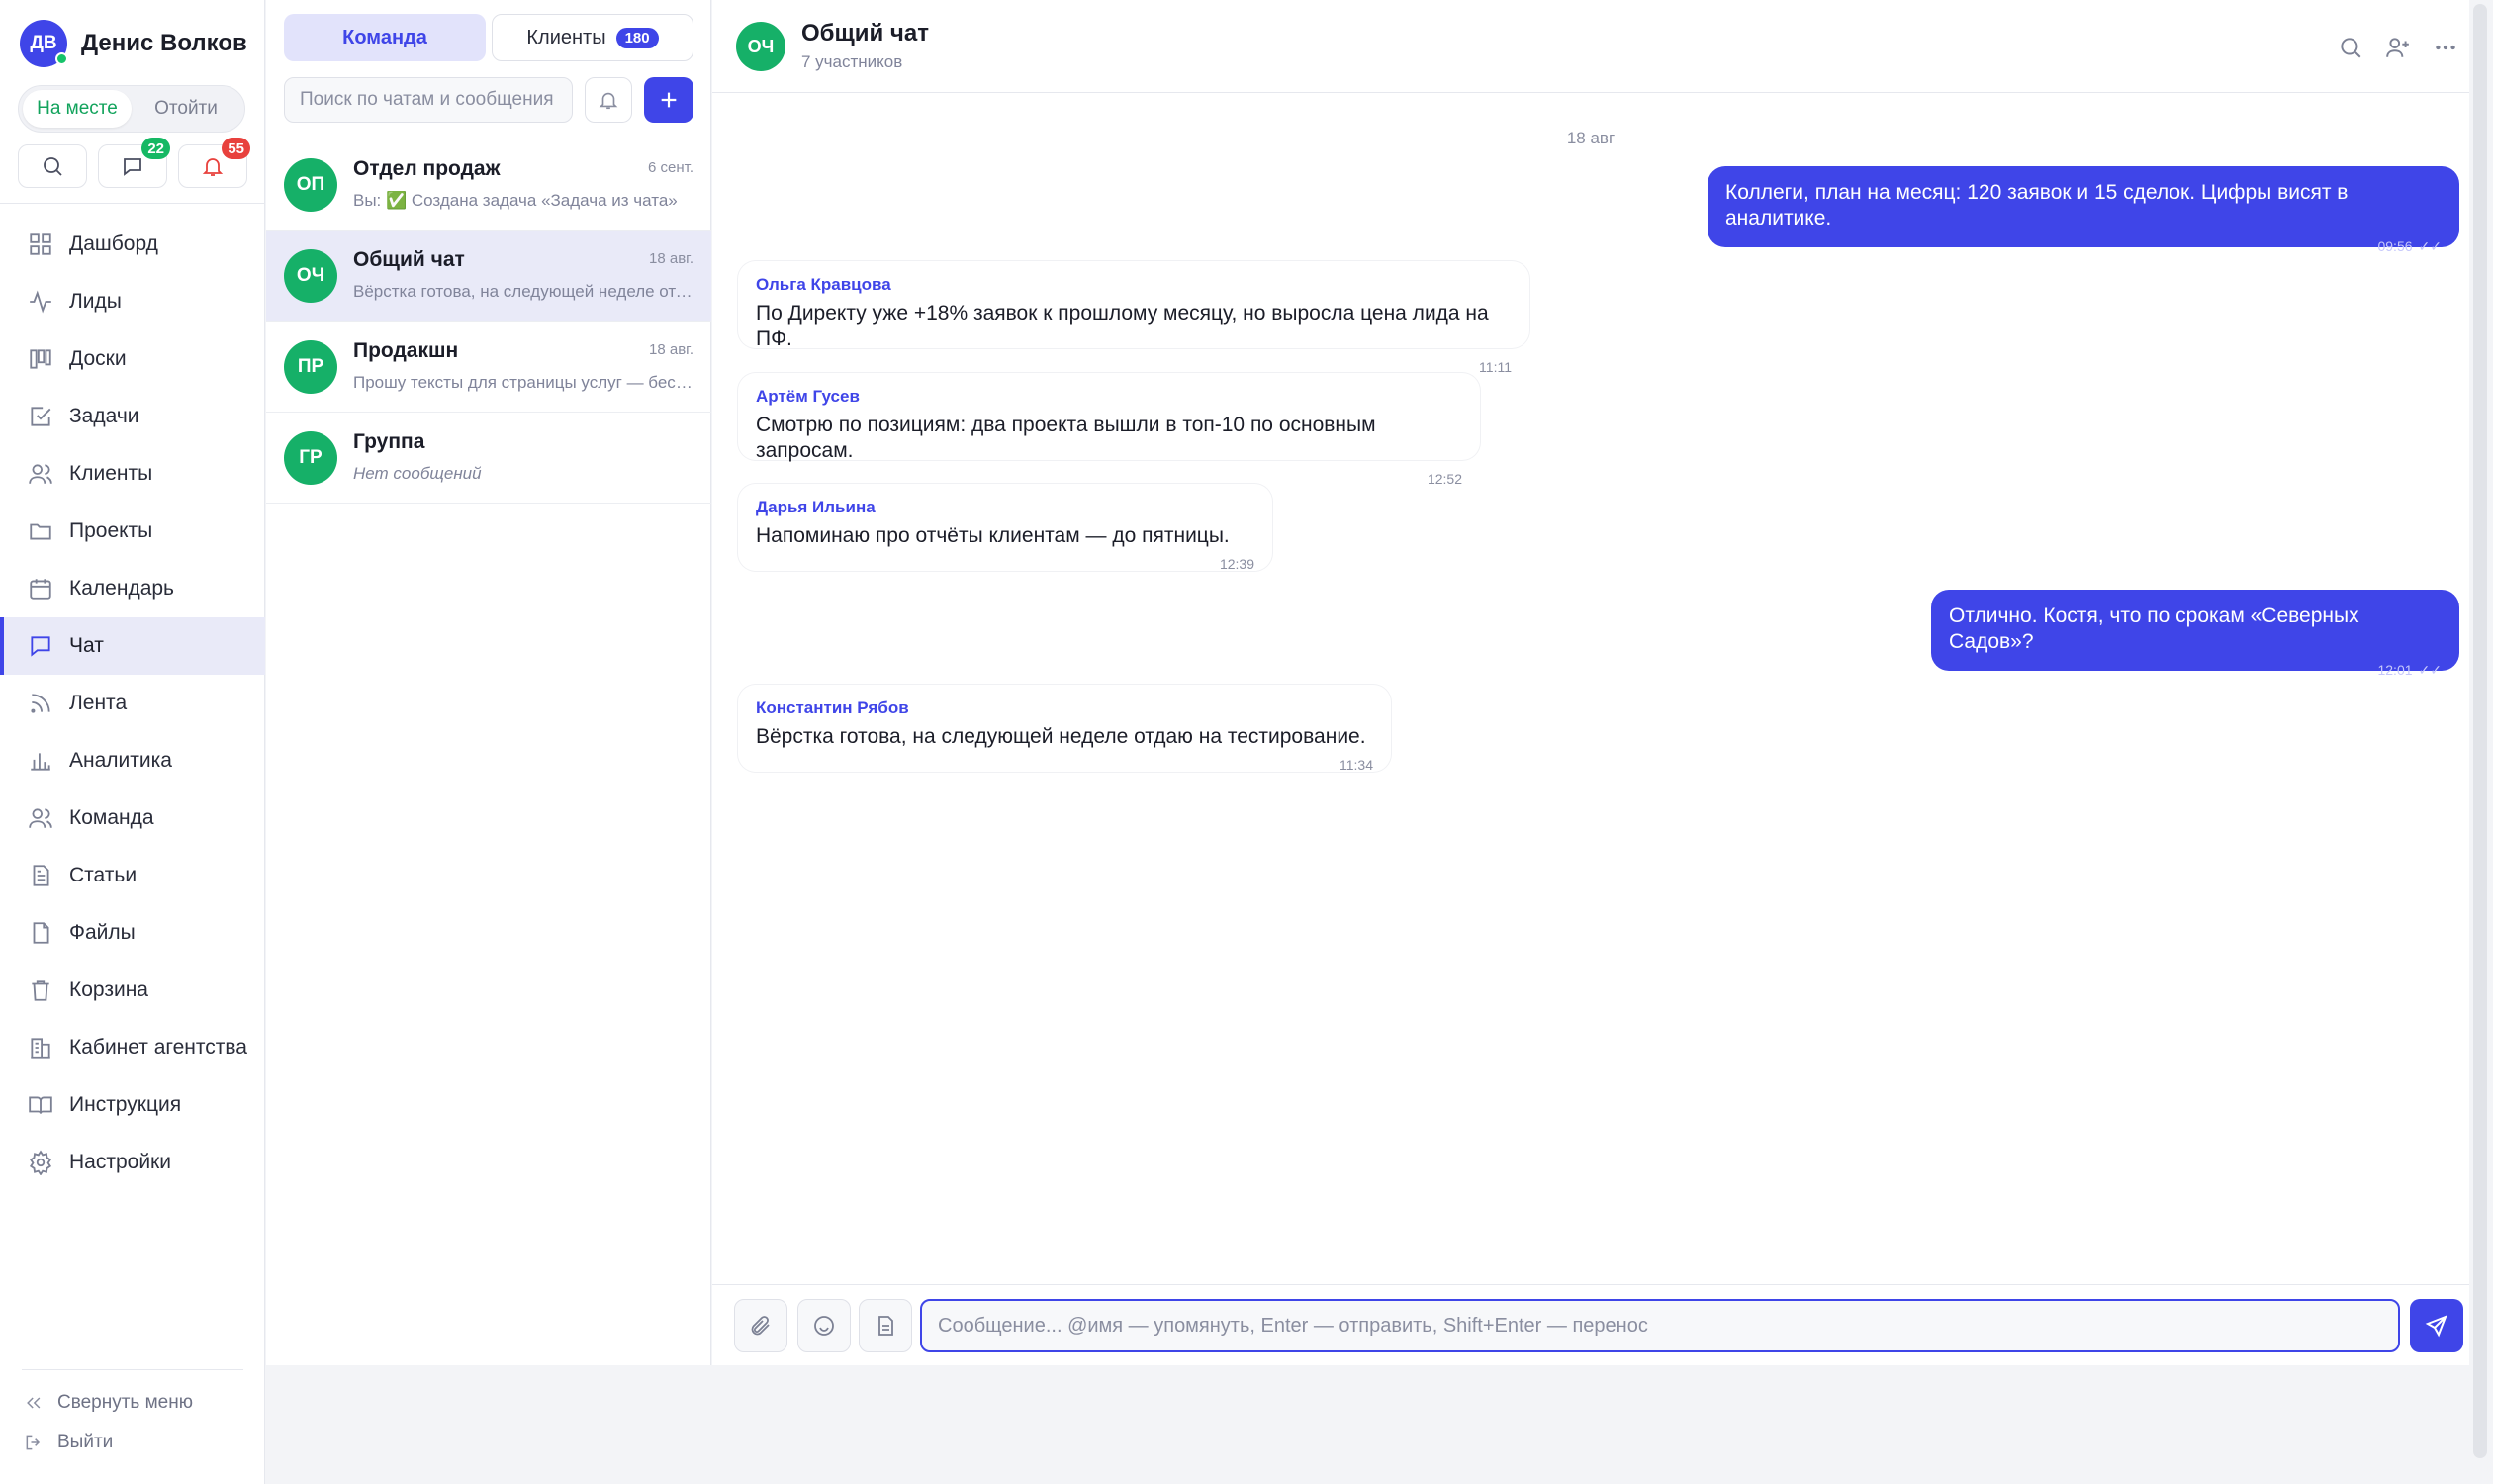 The image size is (2493, 1484). Describe the element at coordinates (77, 109) in the screenshot. I see `presence-here-button: На месте` at that location.